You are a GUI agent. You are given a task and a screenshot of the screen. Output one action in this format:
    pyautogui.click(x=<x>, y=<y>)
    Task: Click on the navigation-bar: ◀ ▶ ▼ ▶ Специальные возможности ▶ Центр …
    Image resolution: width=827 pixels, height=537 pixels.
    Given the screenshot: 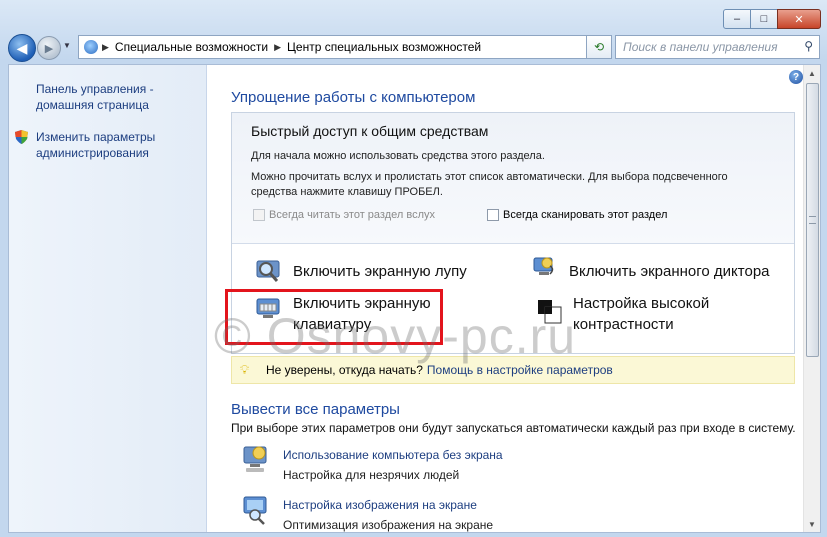 What is the action you would take?
    pyautogui.click(x=414, y=48)
    